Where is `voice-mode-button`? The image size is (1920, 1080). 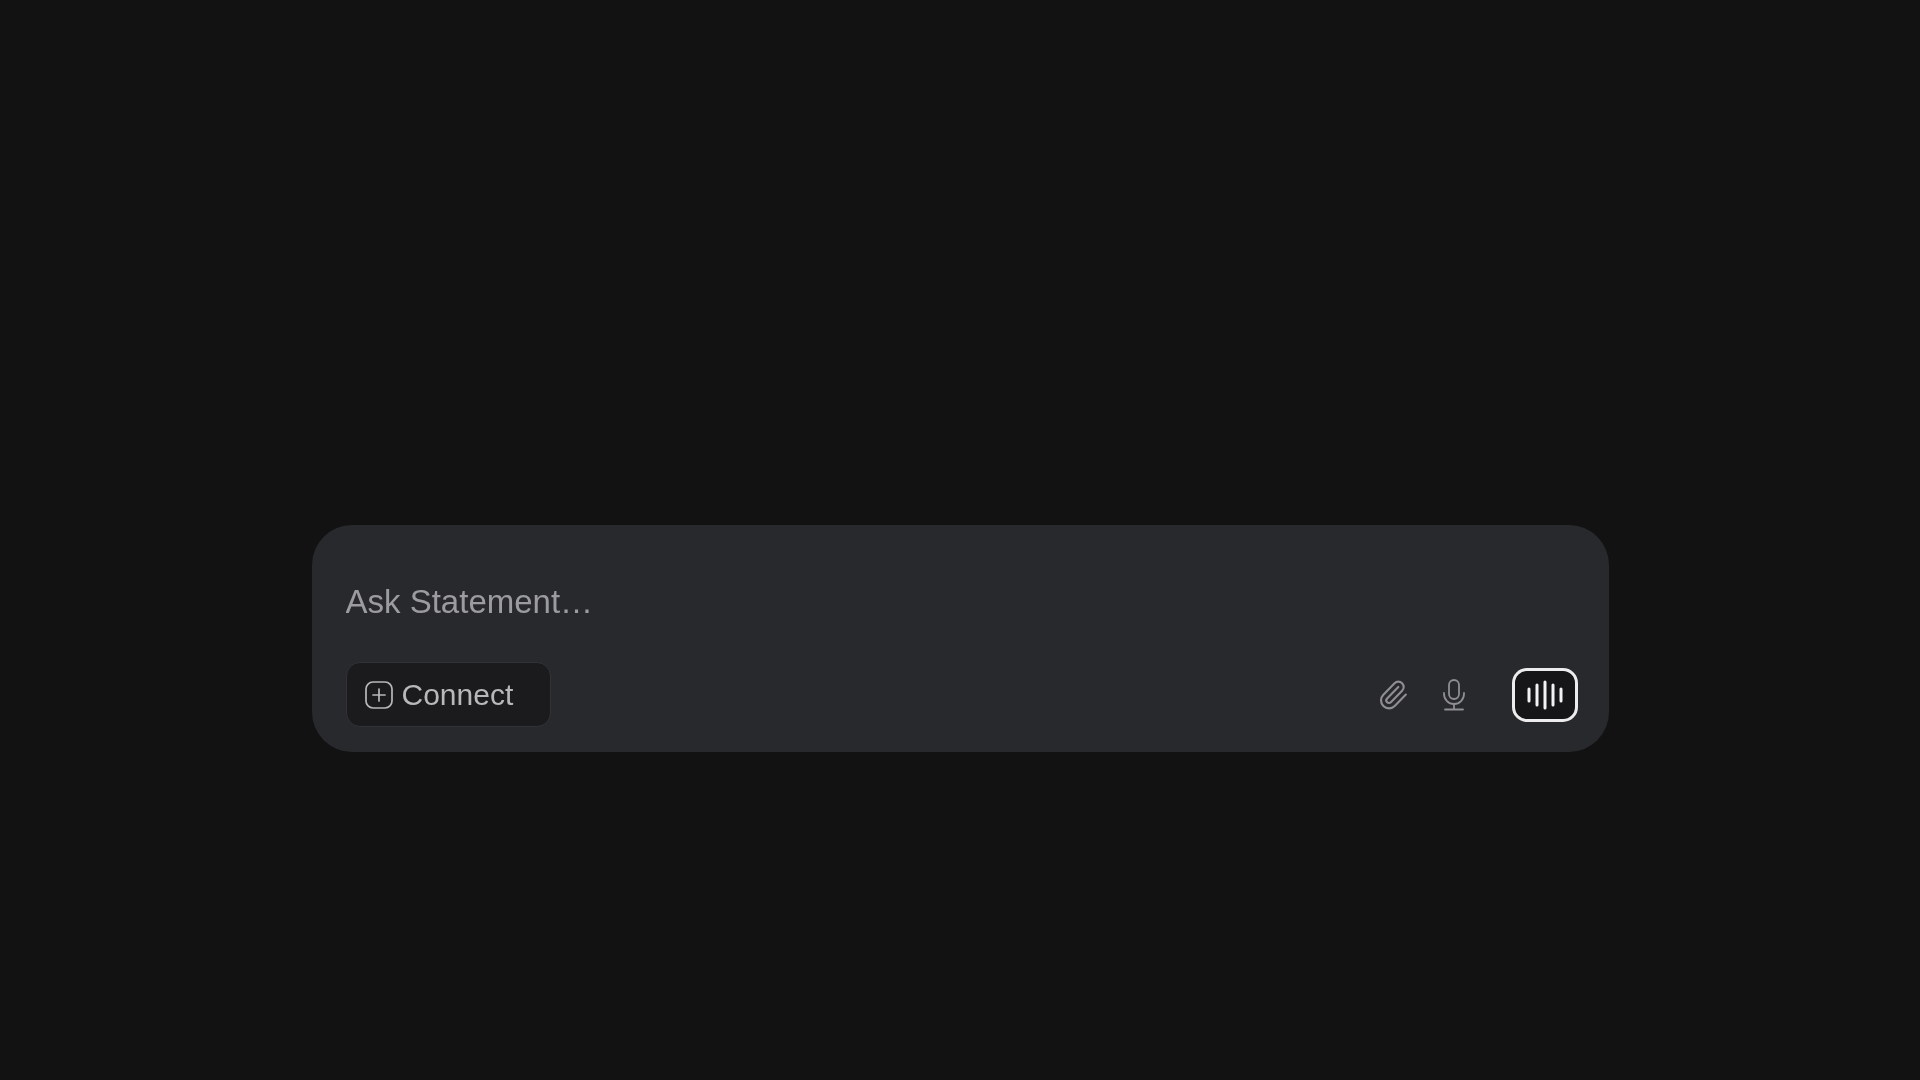
voice-mode-button is located at coordinates (1544, 694).